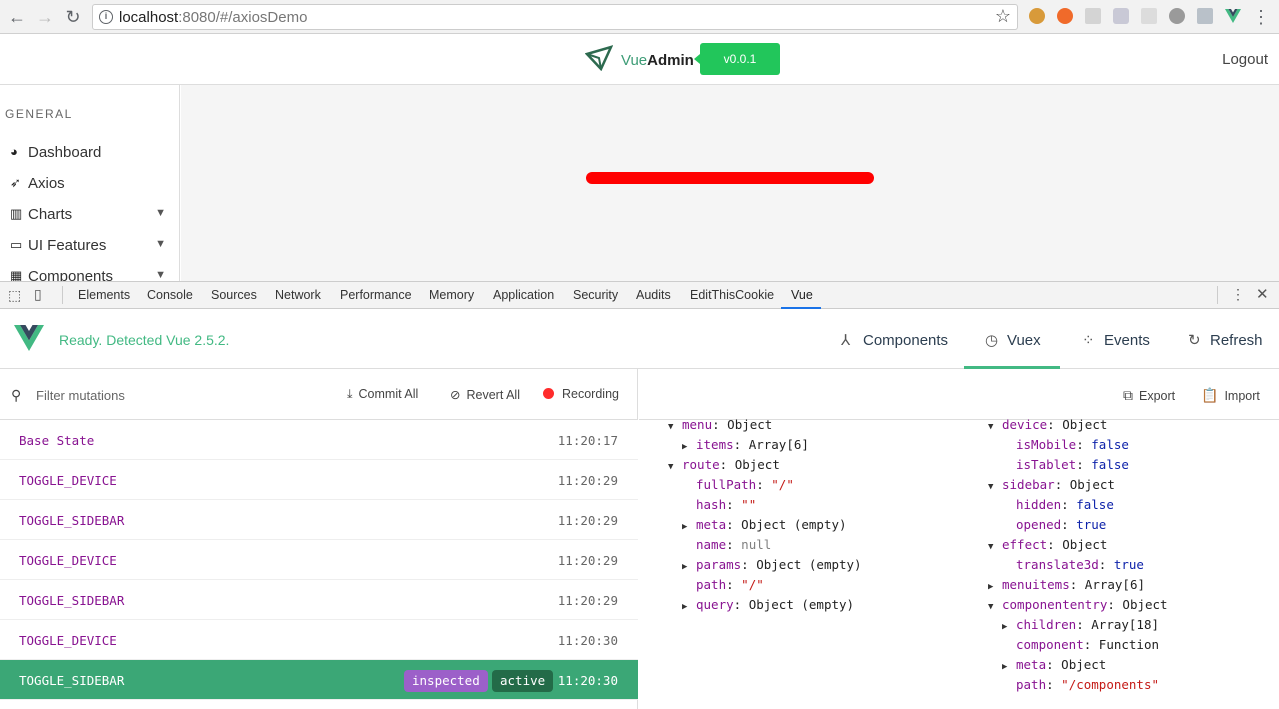  What do you see at coordinates (1128, 395) in the screenshot?
I see `copy-icon: ⧉` at bounding box center [1128, 395].